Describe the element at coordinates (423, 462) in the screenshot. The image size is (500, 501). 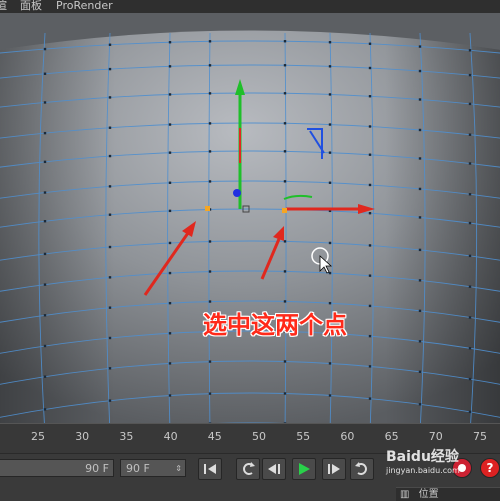
I see `watermark: Baidu经验 jingyan.baidu.com` at that location.